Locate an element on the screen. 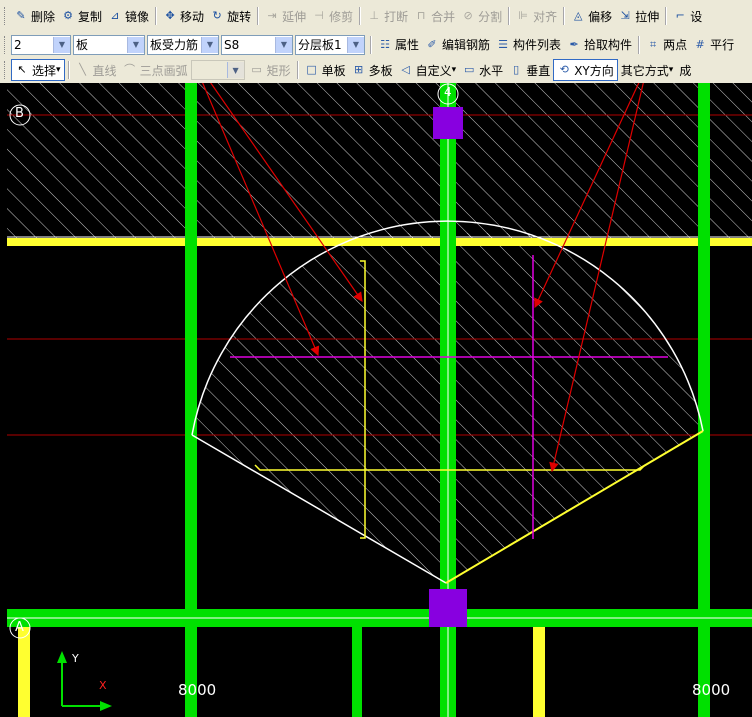  layer-select: 分层板1 ▼ is located at coordinates (330, 44).